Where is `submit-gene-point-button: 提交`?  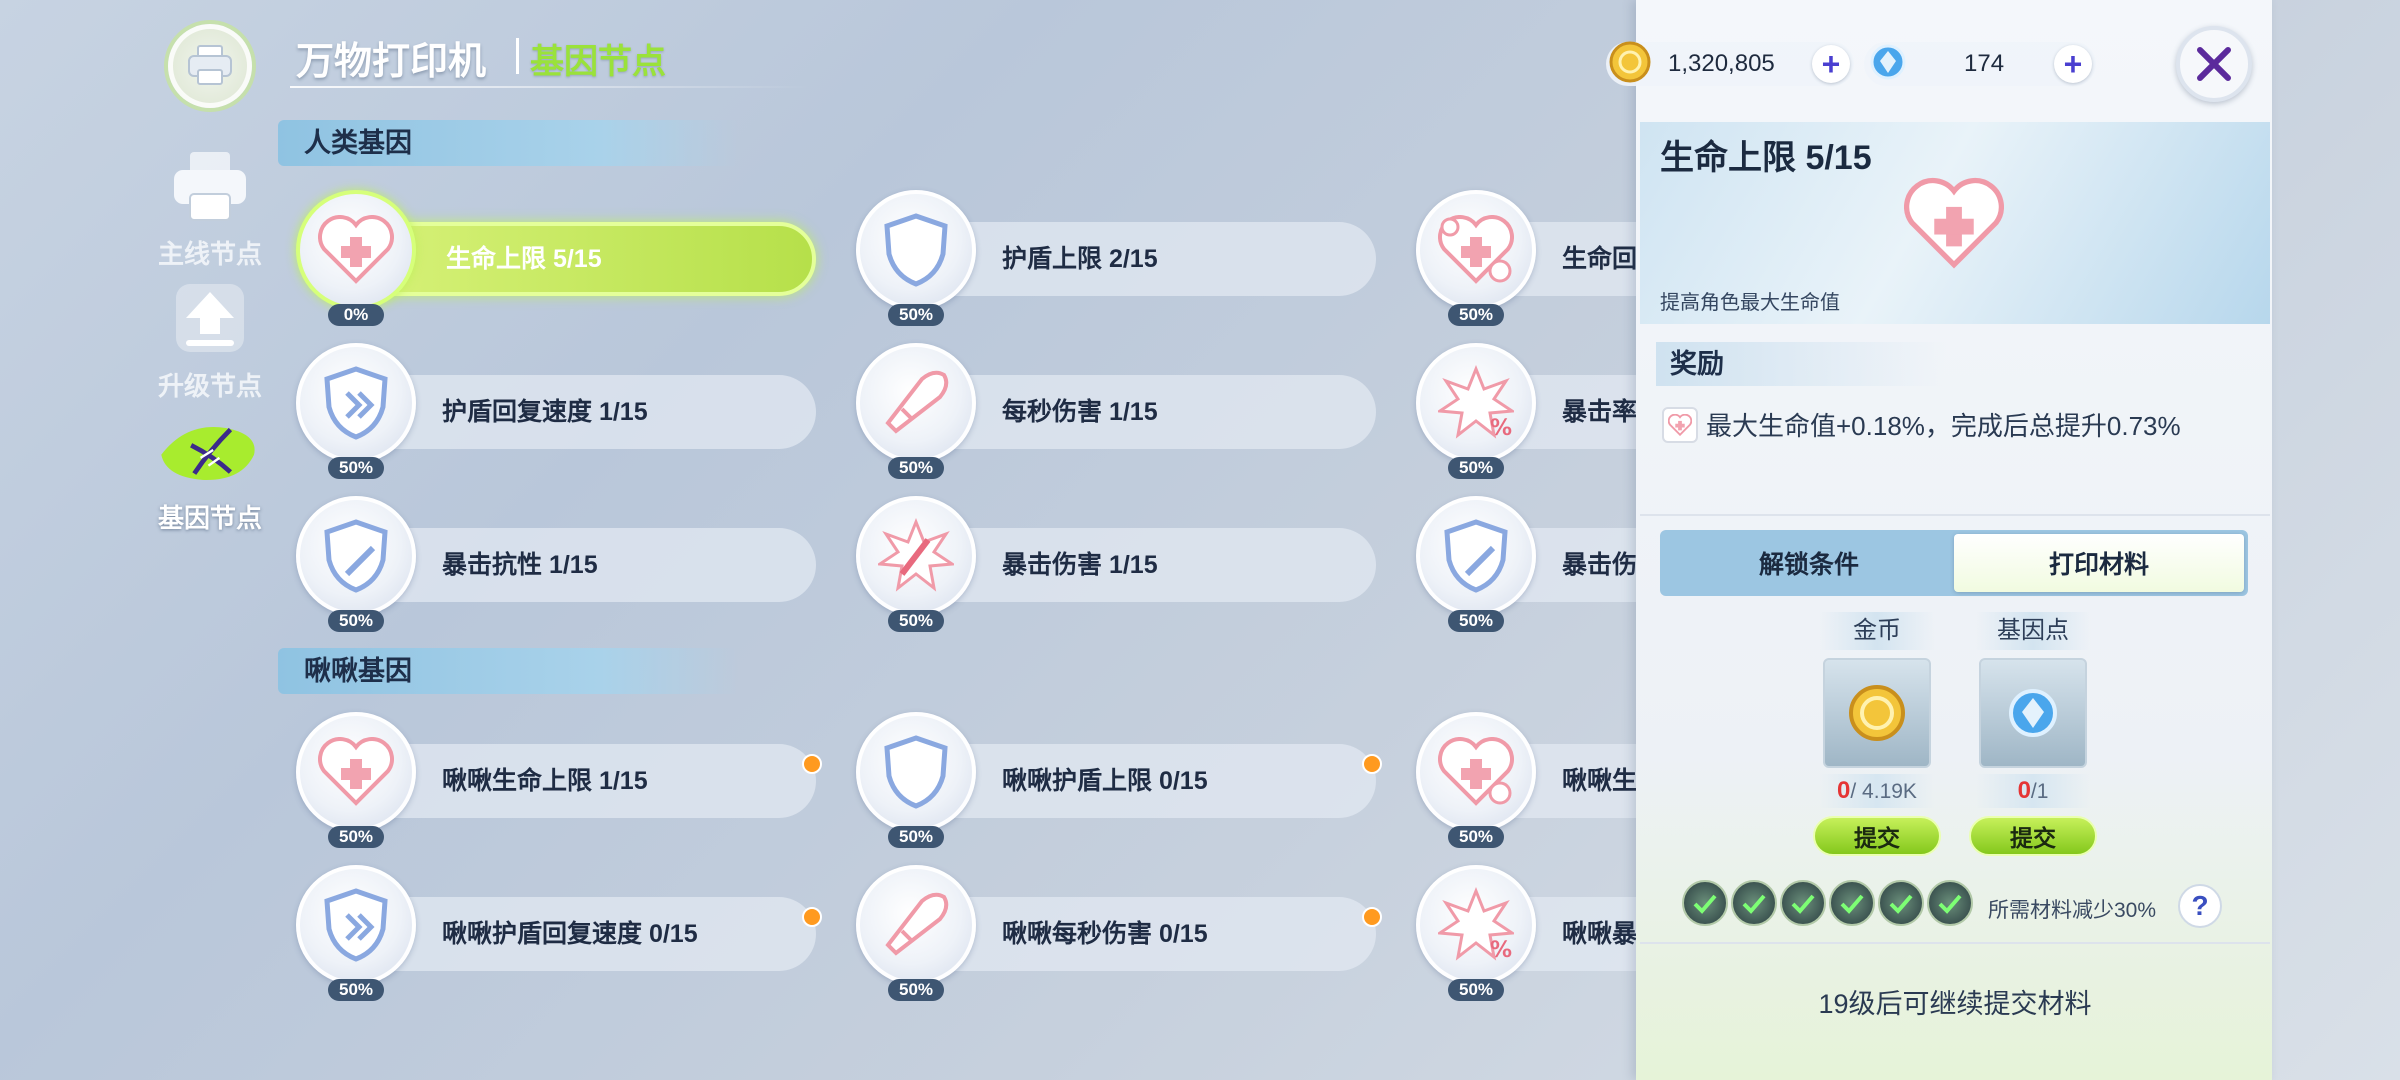
submit-gene-point-button: 提交 is located at coordinates (2033, 836).